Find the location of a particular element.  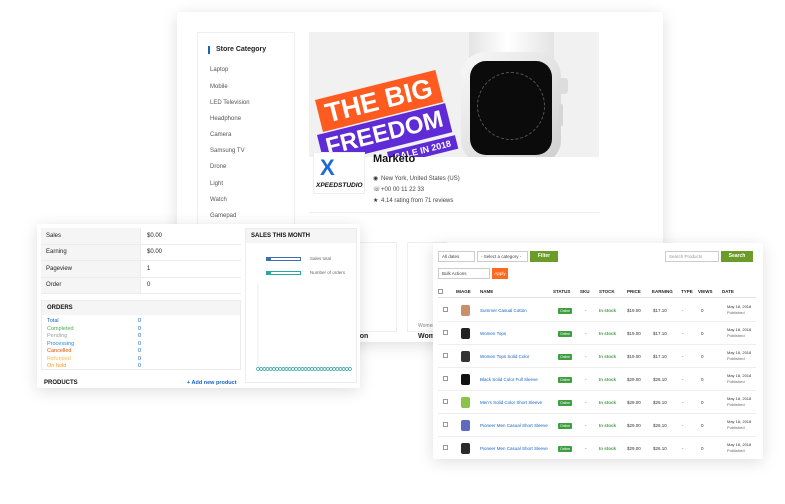

col-header-name: NAME is located at coordinates (486, 291).